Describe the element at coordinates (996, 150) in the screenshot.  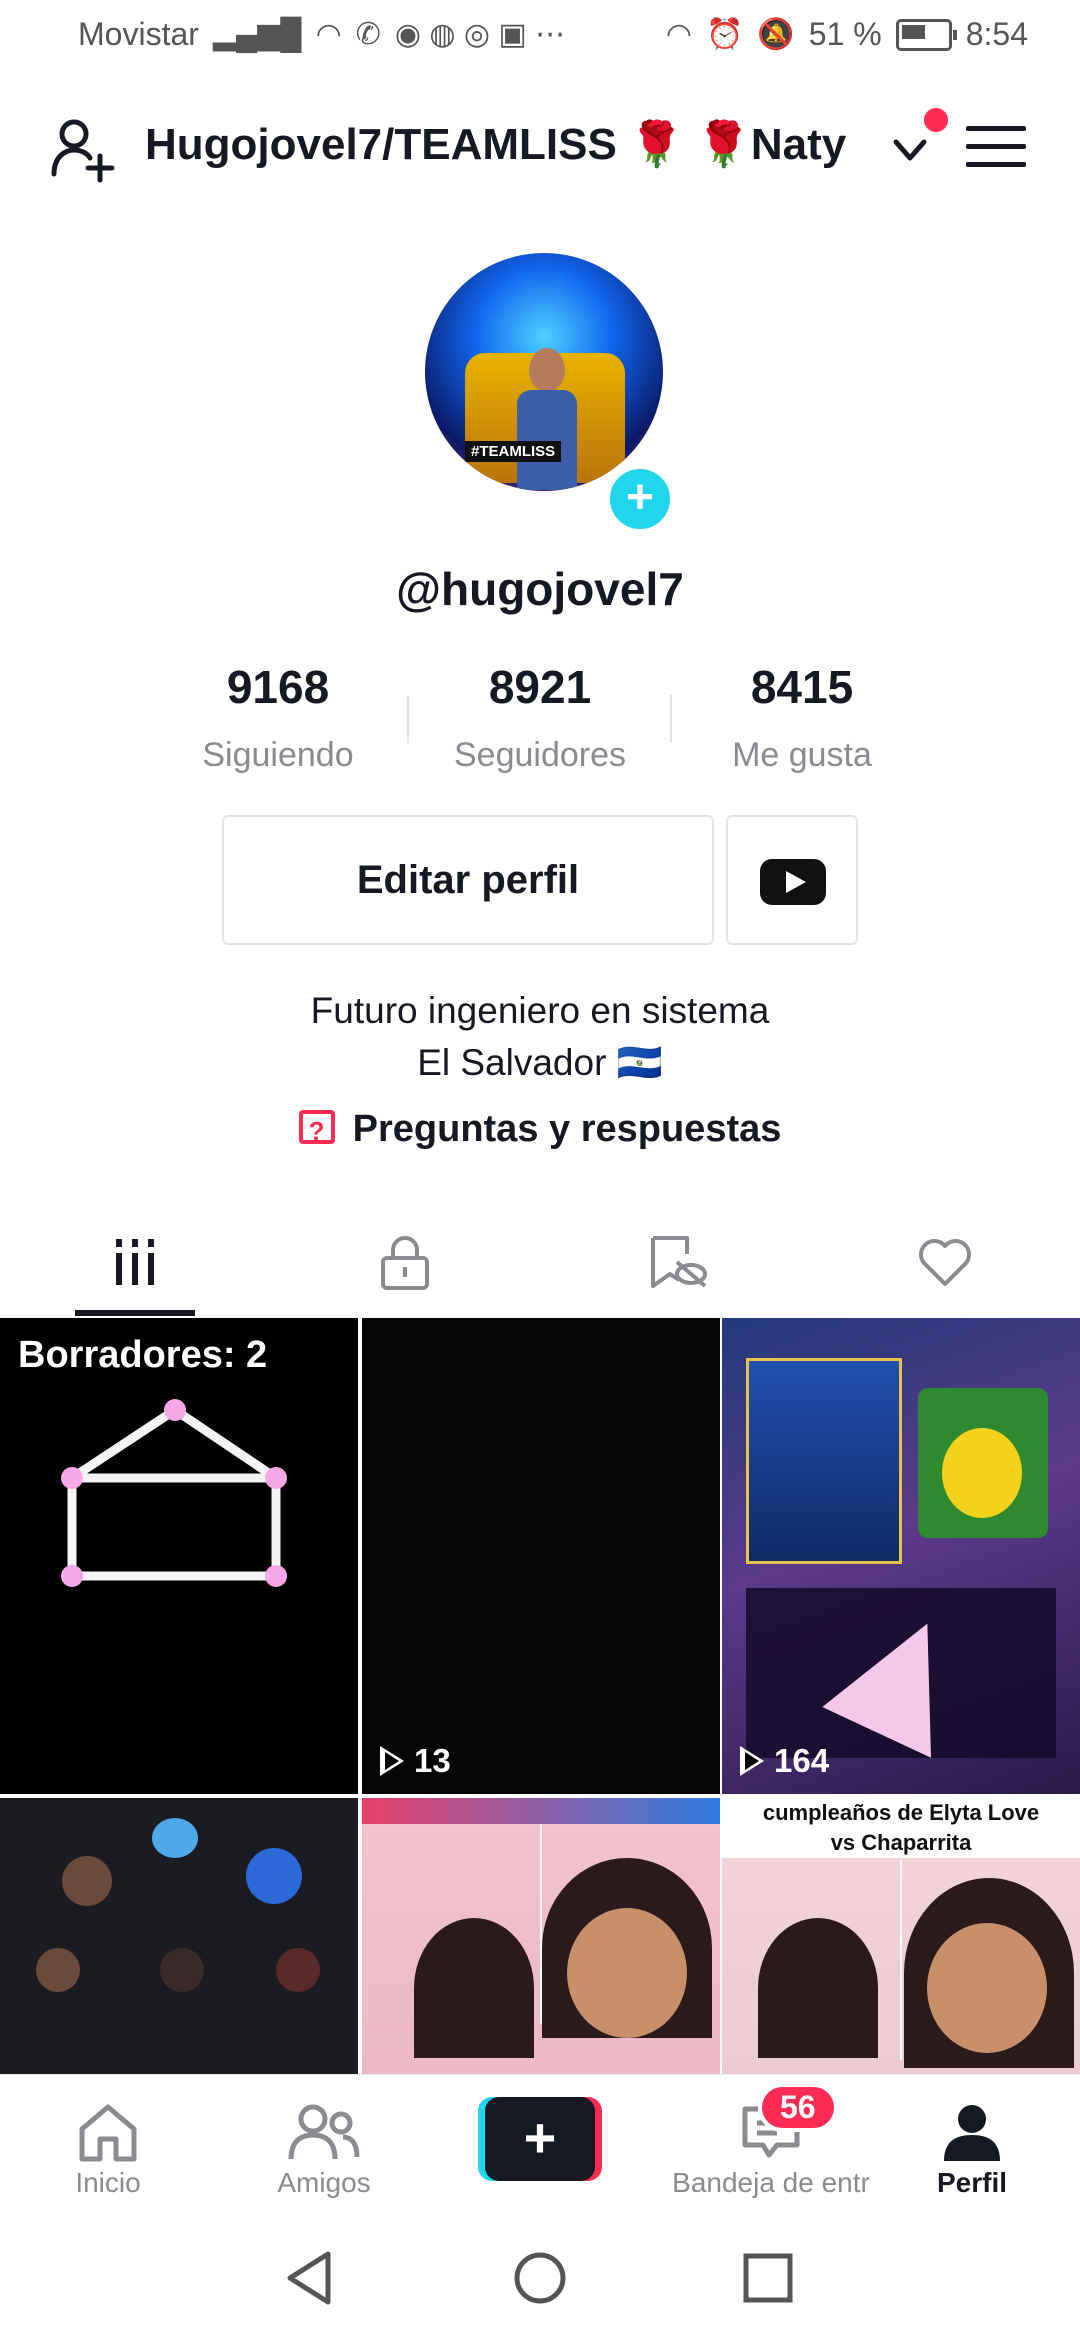
I see `menu-icon` at that location.